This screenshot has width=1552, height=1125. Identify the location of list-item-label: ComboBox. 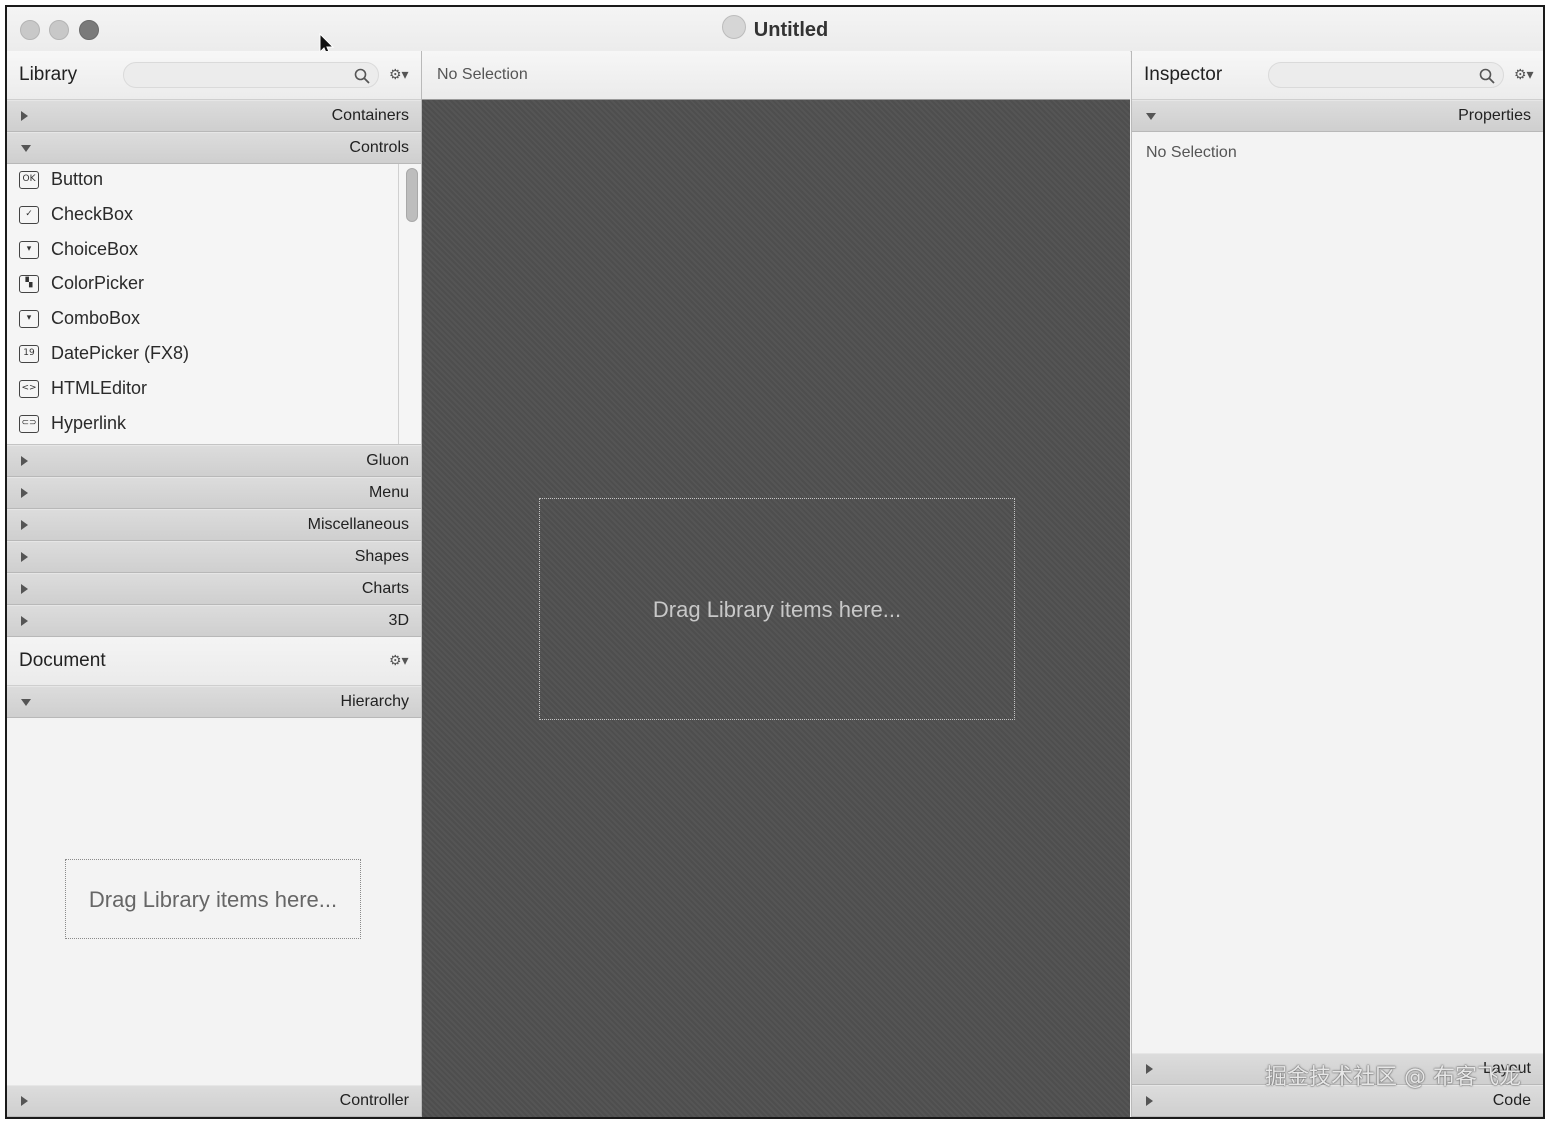
(96, 318).